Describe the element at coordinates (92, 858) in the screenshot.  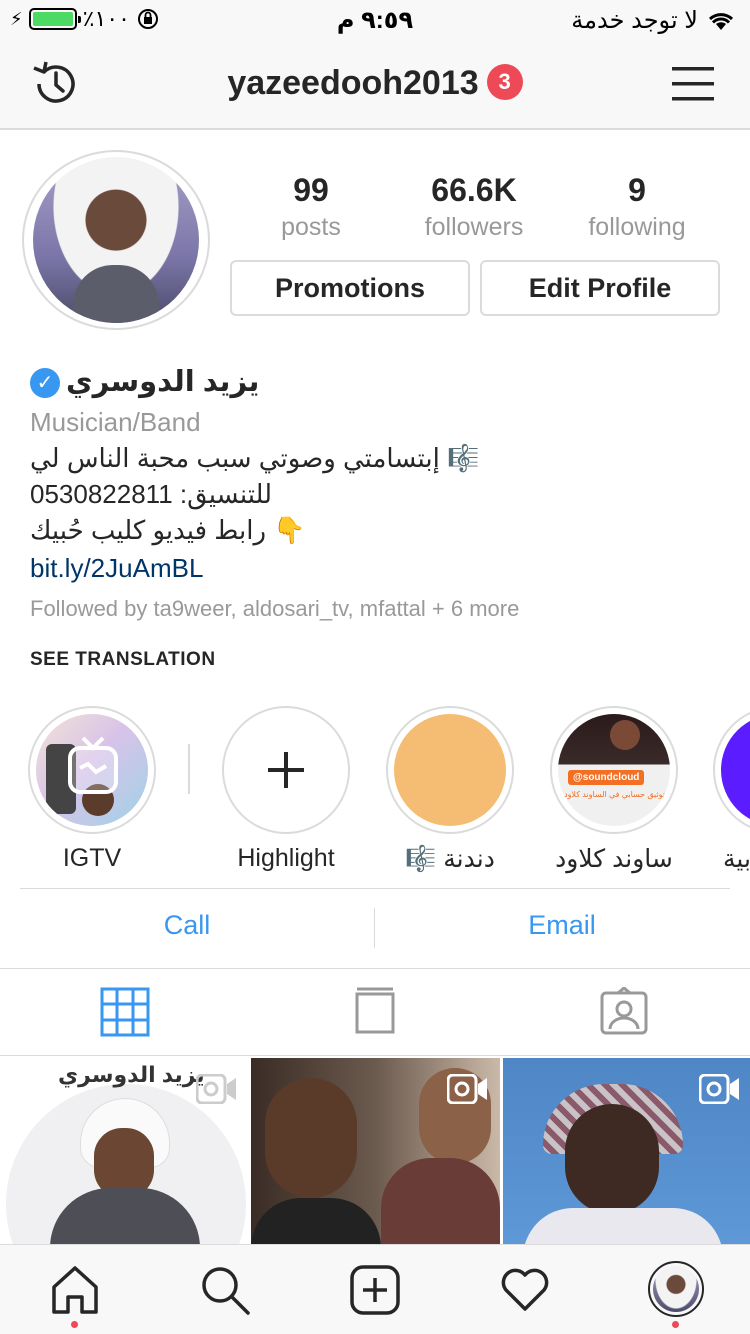
I see `highlight-label: IGTV` at that location.